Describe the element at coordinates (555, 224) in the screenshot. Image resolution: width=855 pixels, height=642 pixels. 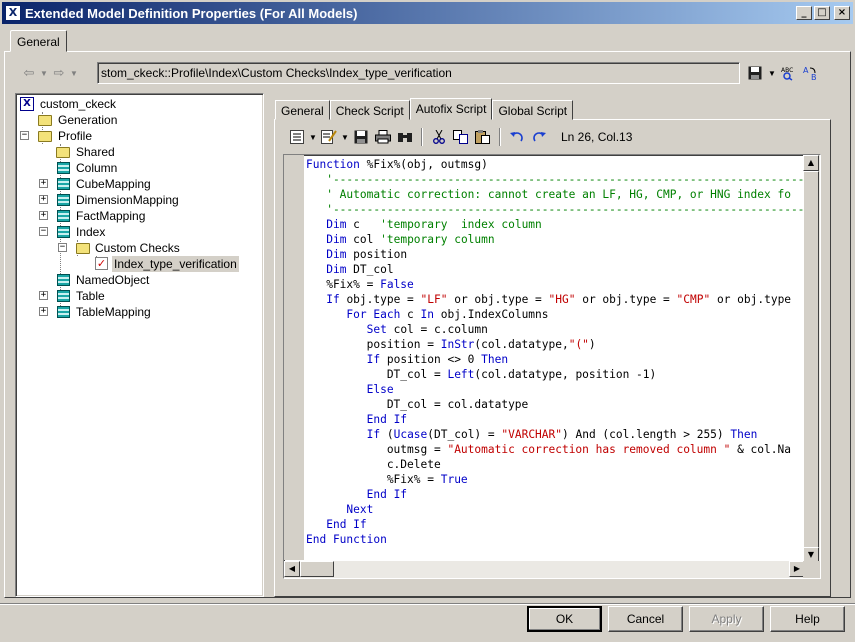
I see `code-line: Dim c 'temporary index column` at that location.